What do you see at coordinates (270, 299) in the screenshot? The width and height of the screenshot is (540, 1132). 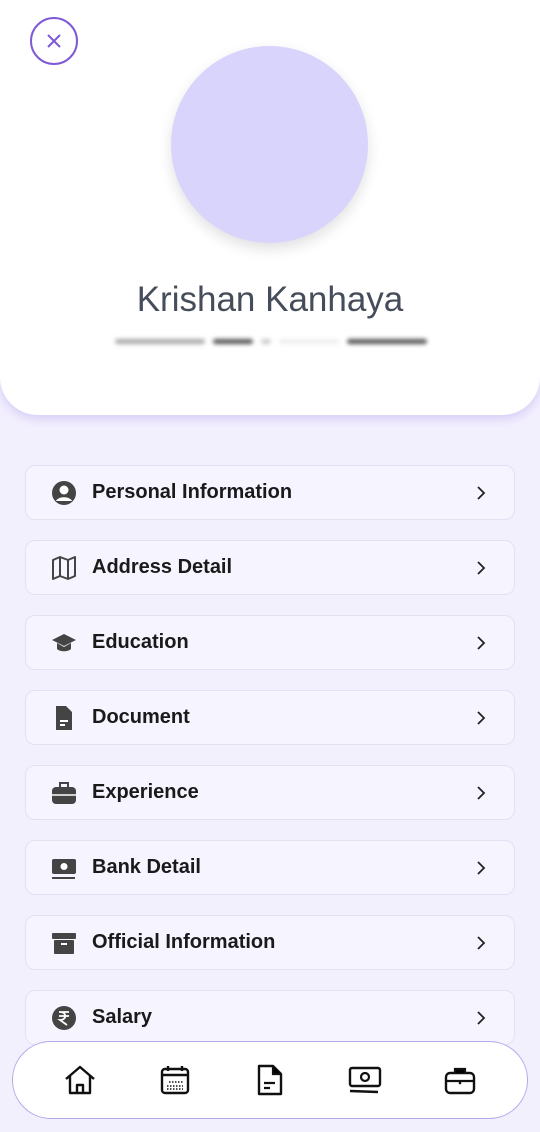 I see `profile-name: Krishan Kanhaya` at bounding box center [270, 299].